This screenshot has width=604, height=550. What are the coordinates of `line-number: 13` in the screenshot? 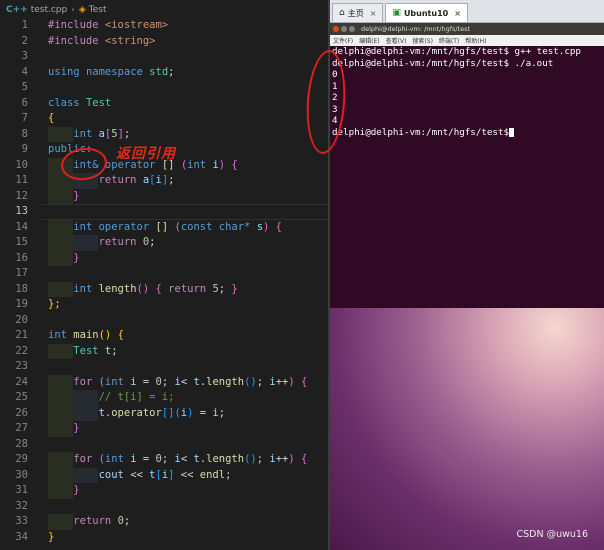 It's located at (21, 211).